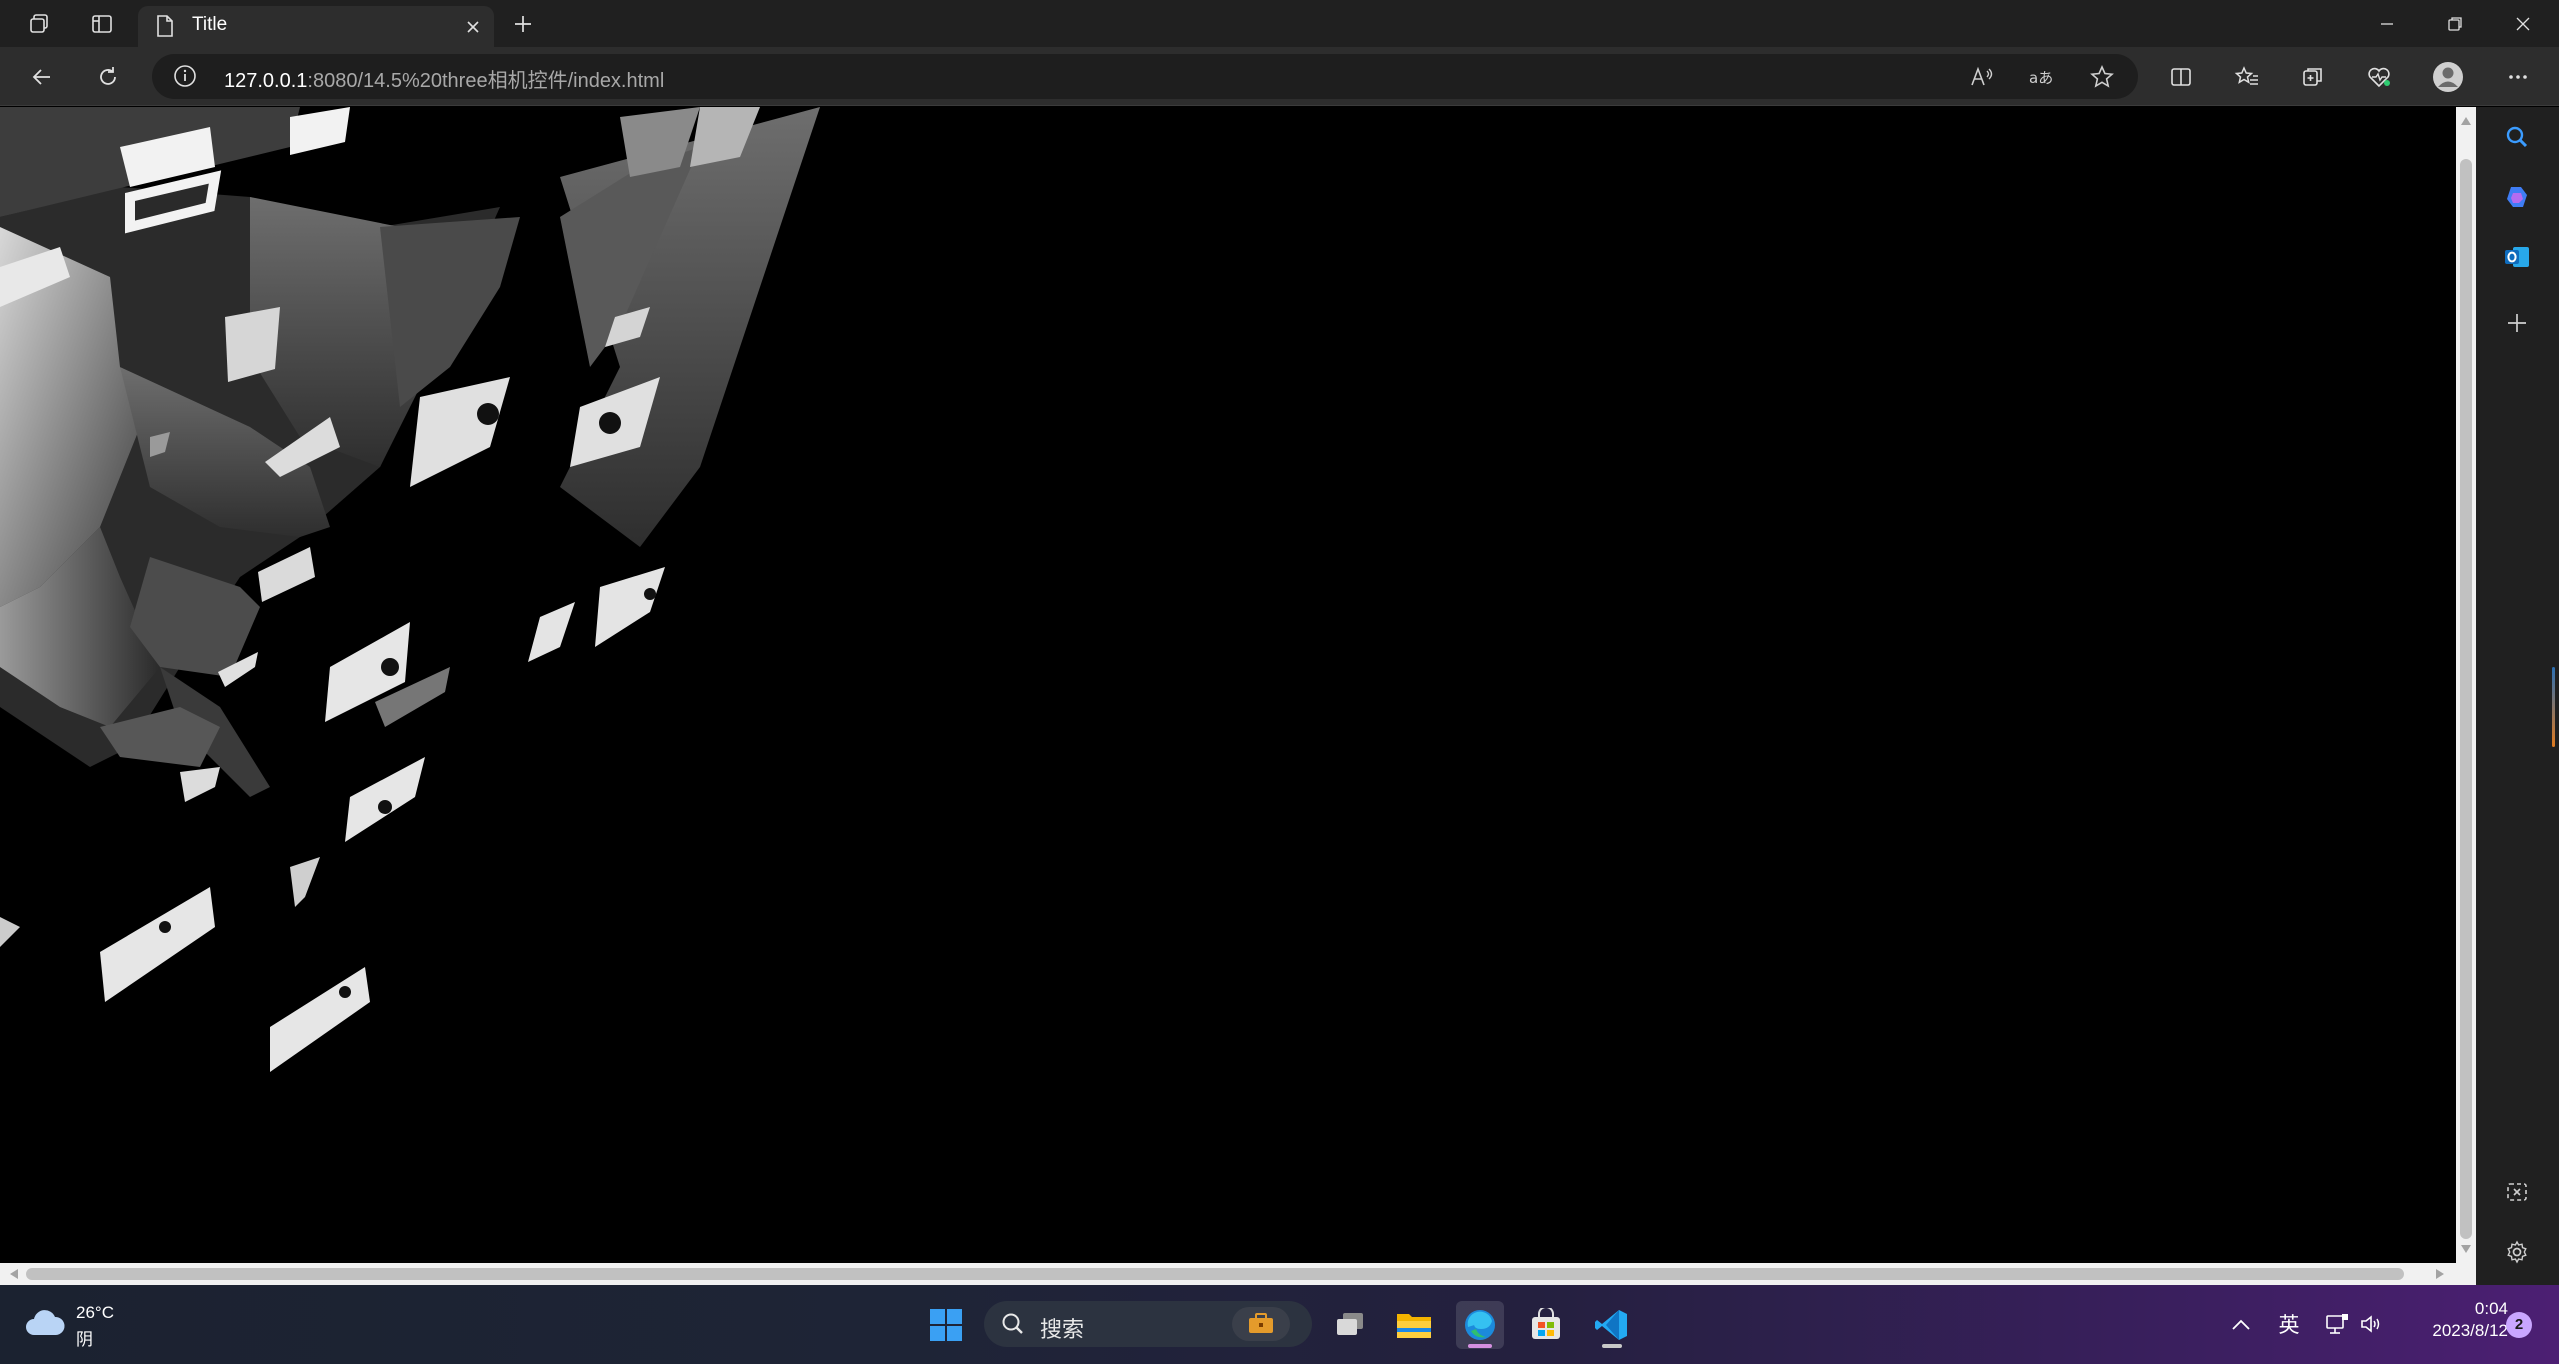 The image size is (2559, 1364). Describe the element at coordinates (2313, 77) in the screenshot. I see `collections-icon` at that location.